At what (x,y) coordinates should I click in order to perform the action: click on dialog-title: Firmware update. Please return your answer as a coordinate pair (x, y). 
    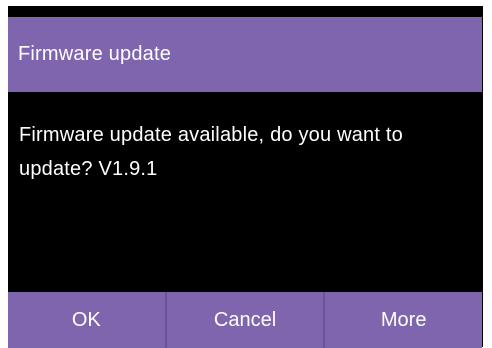
    Looking at the image, I should click on (95, 54).